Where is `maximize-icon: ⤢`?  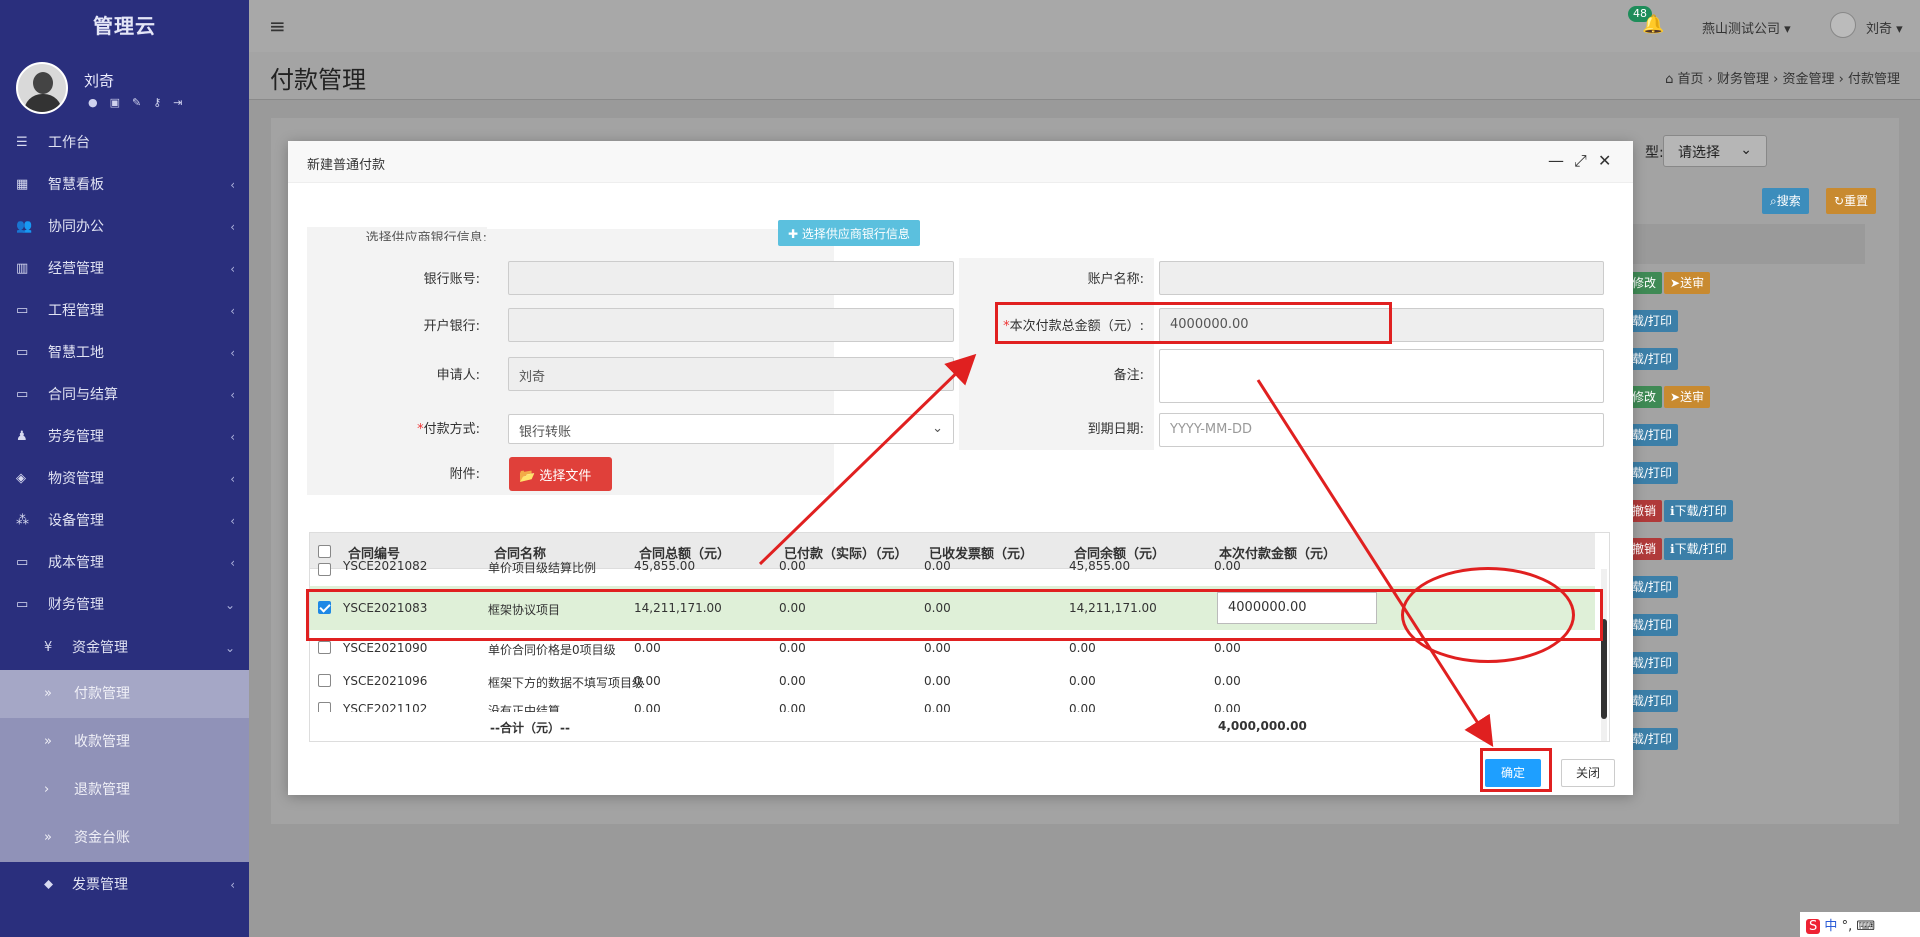 maximize-icon: ⤢ is located at coordinates (1580, 161).